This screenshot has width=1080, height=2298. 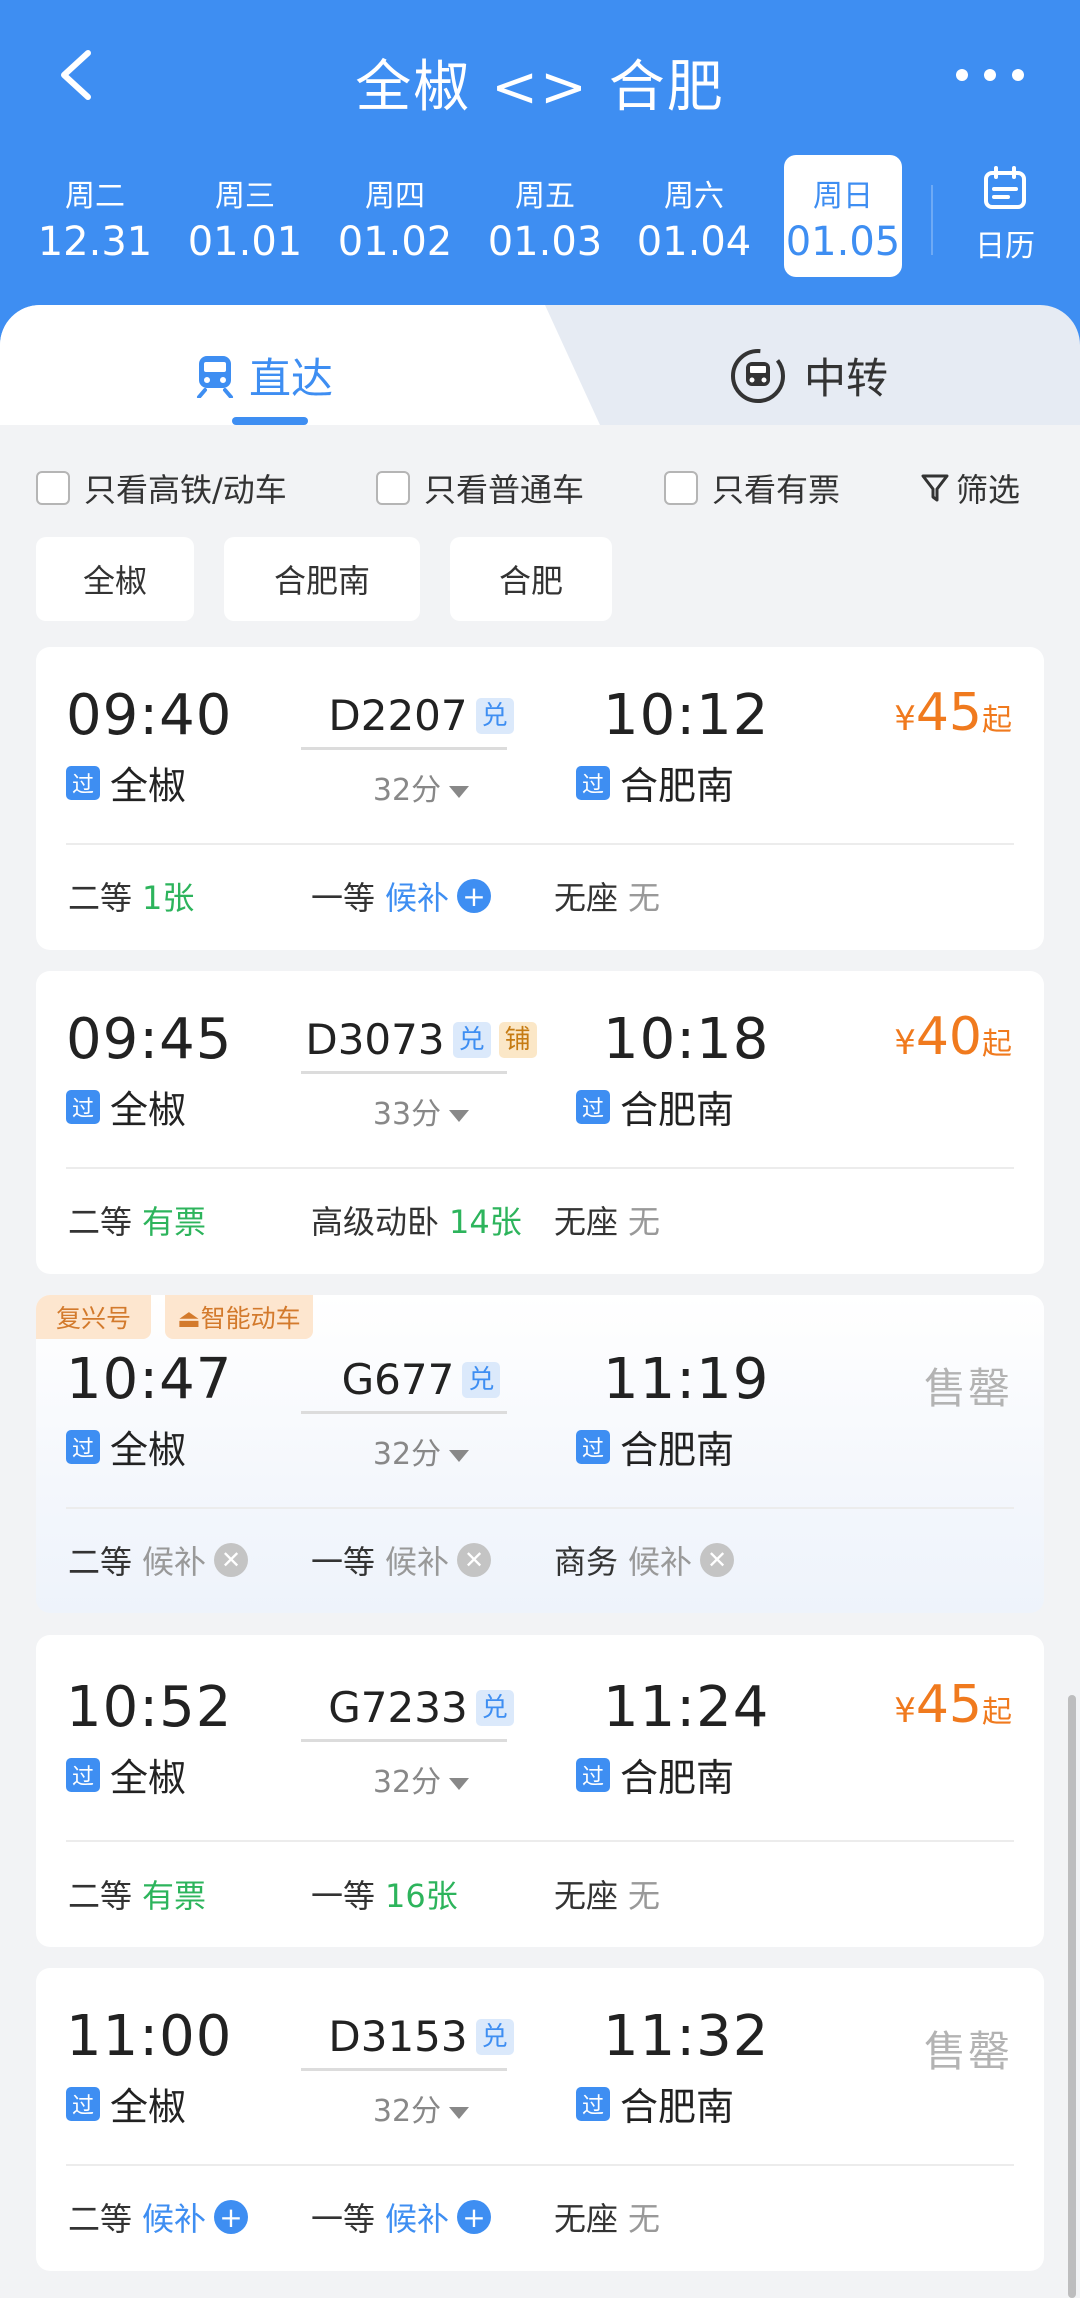 I want to click on date-tab-0103: 周五 01.03, so click(x=545, y=216).